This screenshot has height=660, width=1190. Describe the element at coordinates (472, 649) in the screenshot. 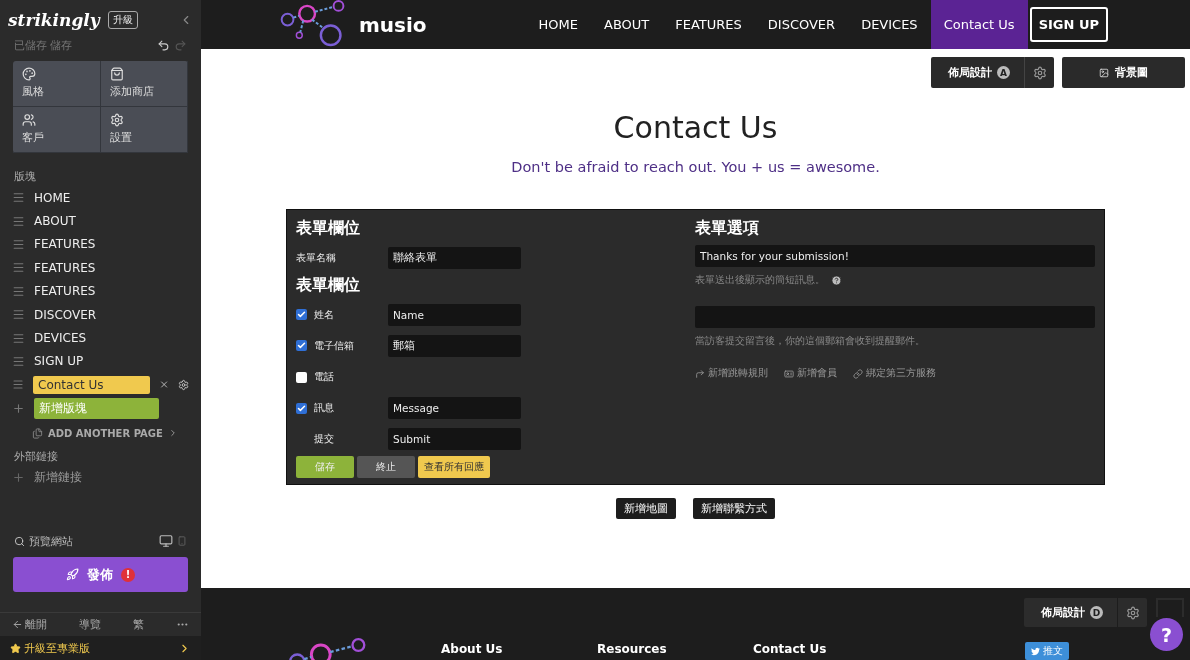

I see `footer-heading: About Us` at that location.